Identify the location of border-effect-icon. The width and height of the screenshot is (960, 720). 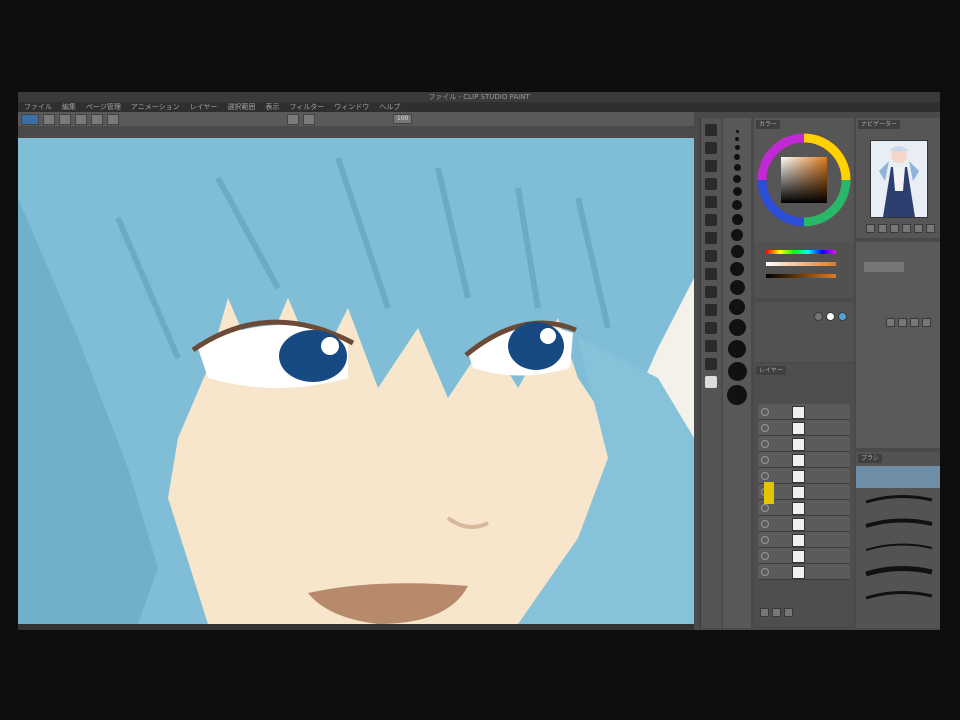
(818, 316).